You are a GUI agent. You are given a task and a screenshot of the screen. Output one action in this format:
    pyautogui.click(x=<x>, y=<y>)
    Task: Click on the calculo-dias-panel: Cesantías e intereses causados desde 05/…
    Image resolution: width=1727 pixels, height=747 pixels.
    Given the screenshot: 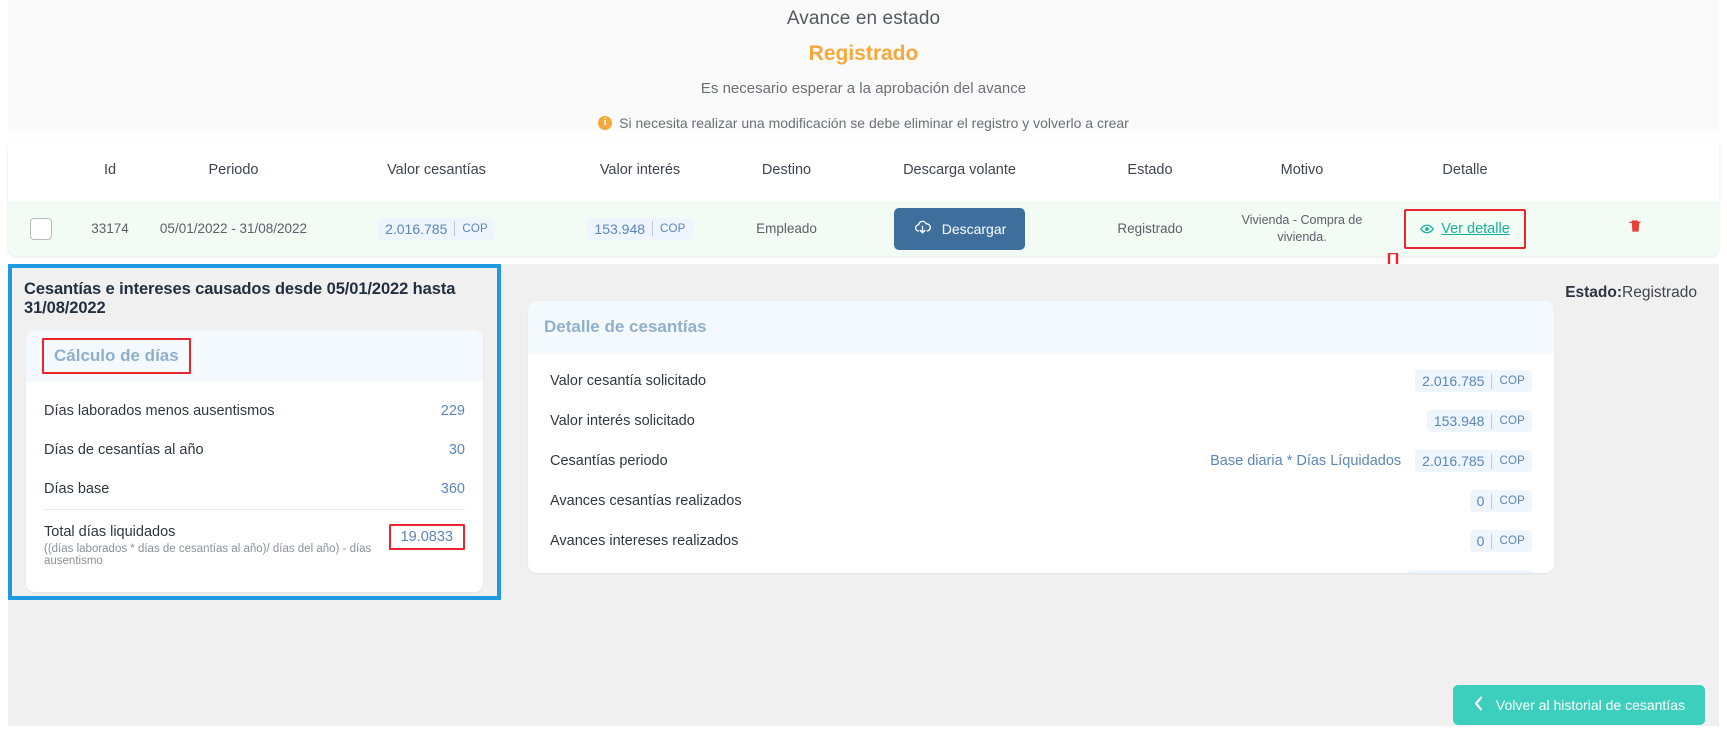 What is the action you would take?
    pyautogui.click(x=254, y=432)
    